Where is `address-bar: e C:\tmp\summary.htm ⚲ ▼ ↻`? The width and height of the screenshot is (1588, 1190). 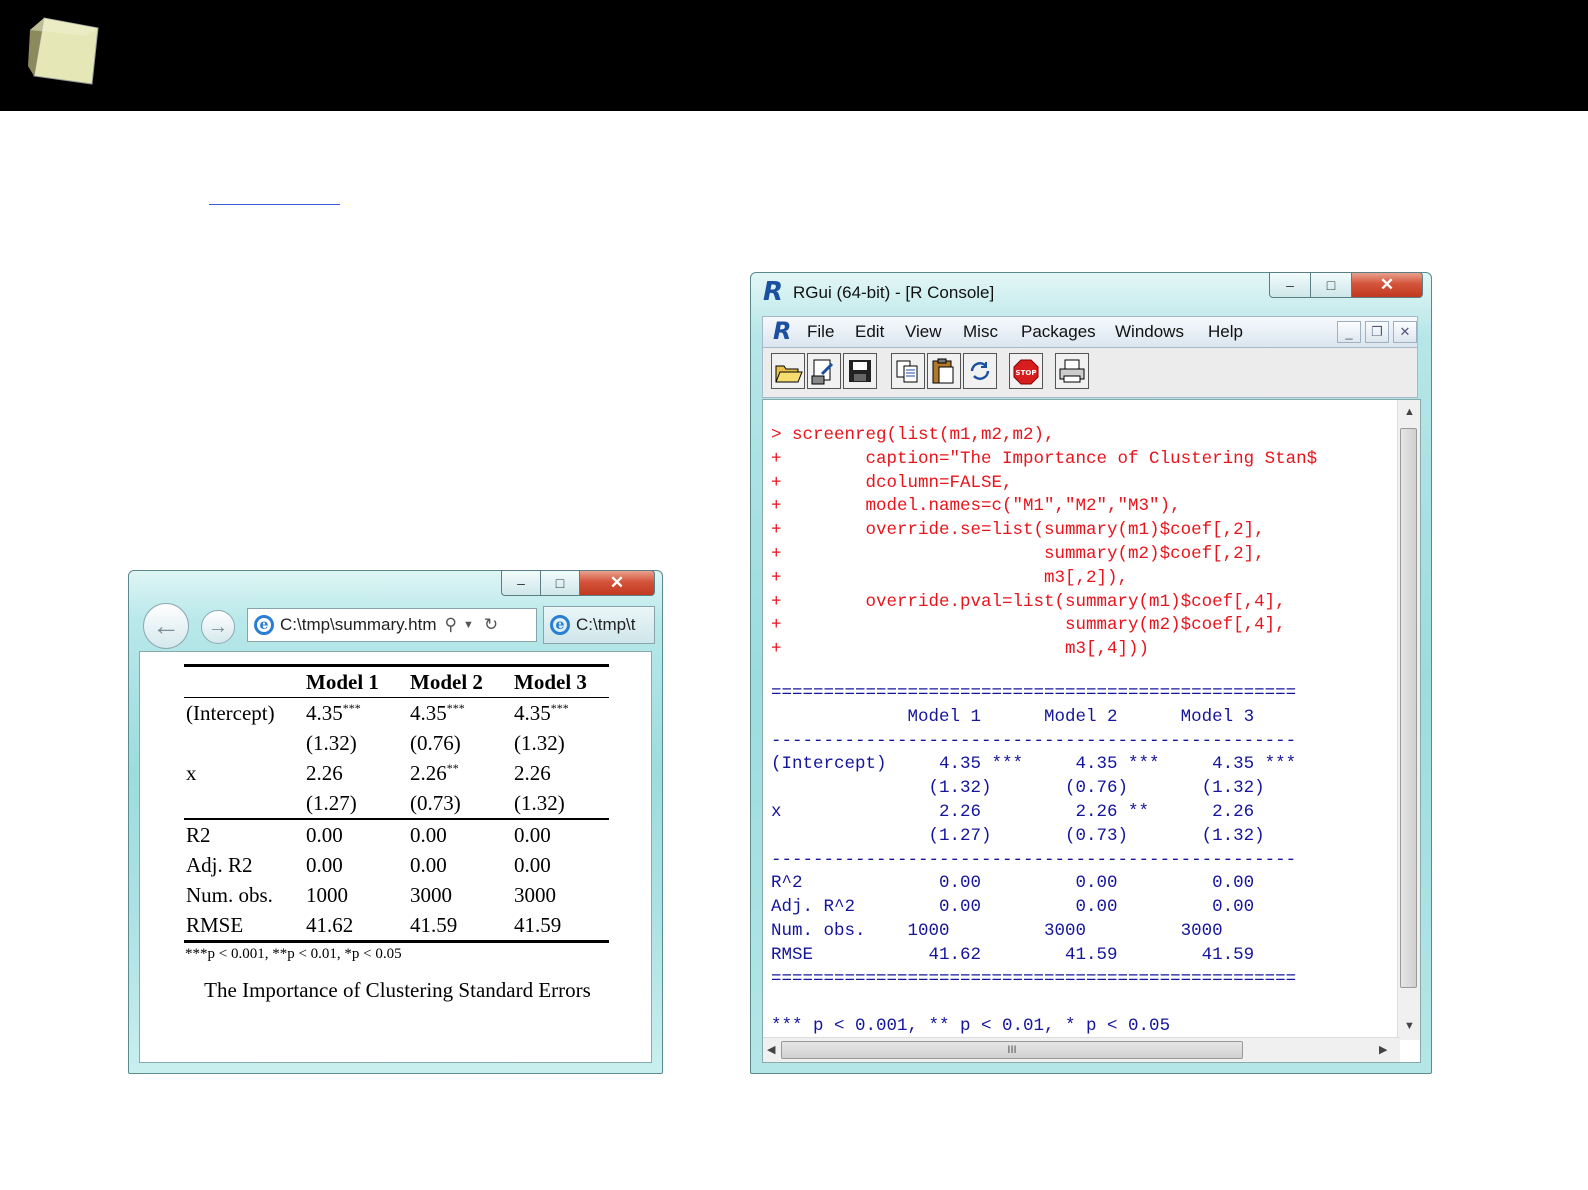
address-bar: e C:\tmp\summary.htm ⚲ ▼ ↻ is located at coordinates (392, 625).